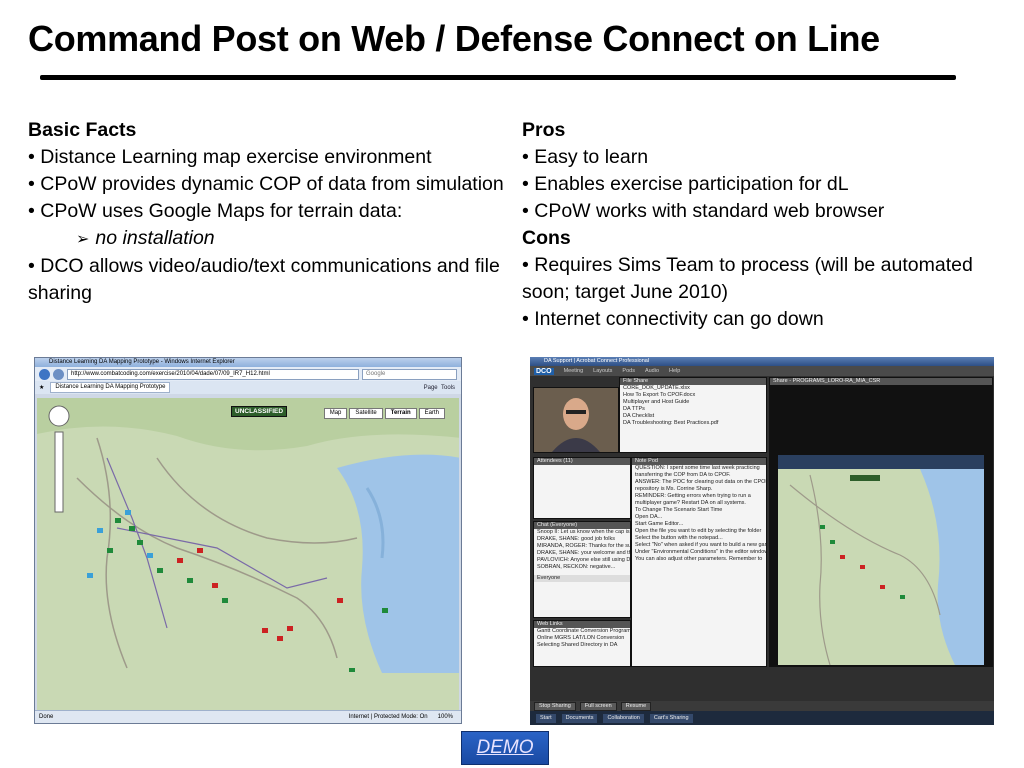 The width and height of the screenshot is (1024, 768). Describe the element at coordinates (82, 130) in the screenshot. I see `basic-facts-heading: Basic Facts` at that location.